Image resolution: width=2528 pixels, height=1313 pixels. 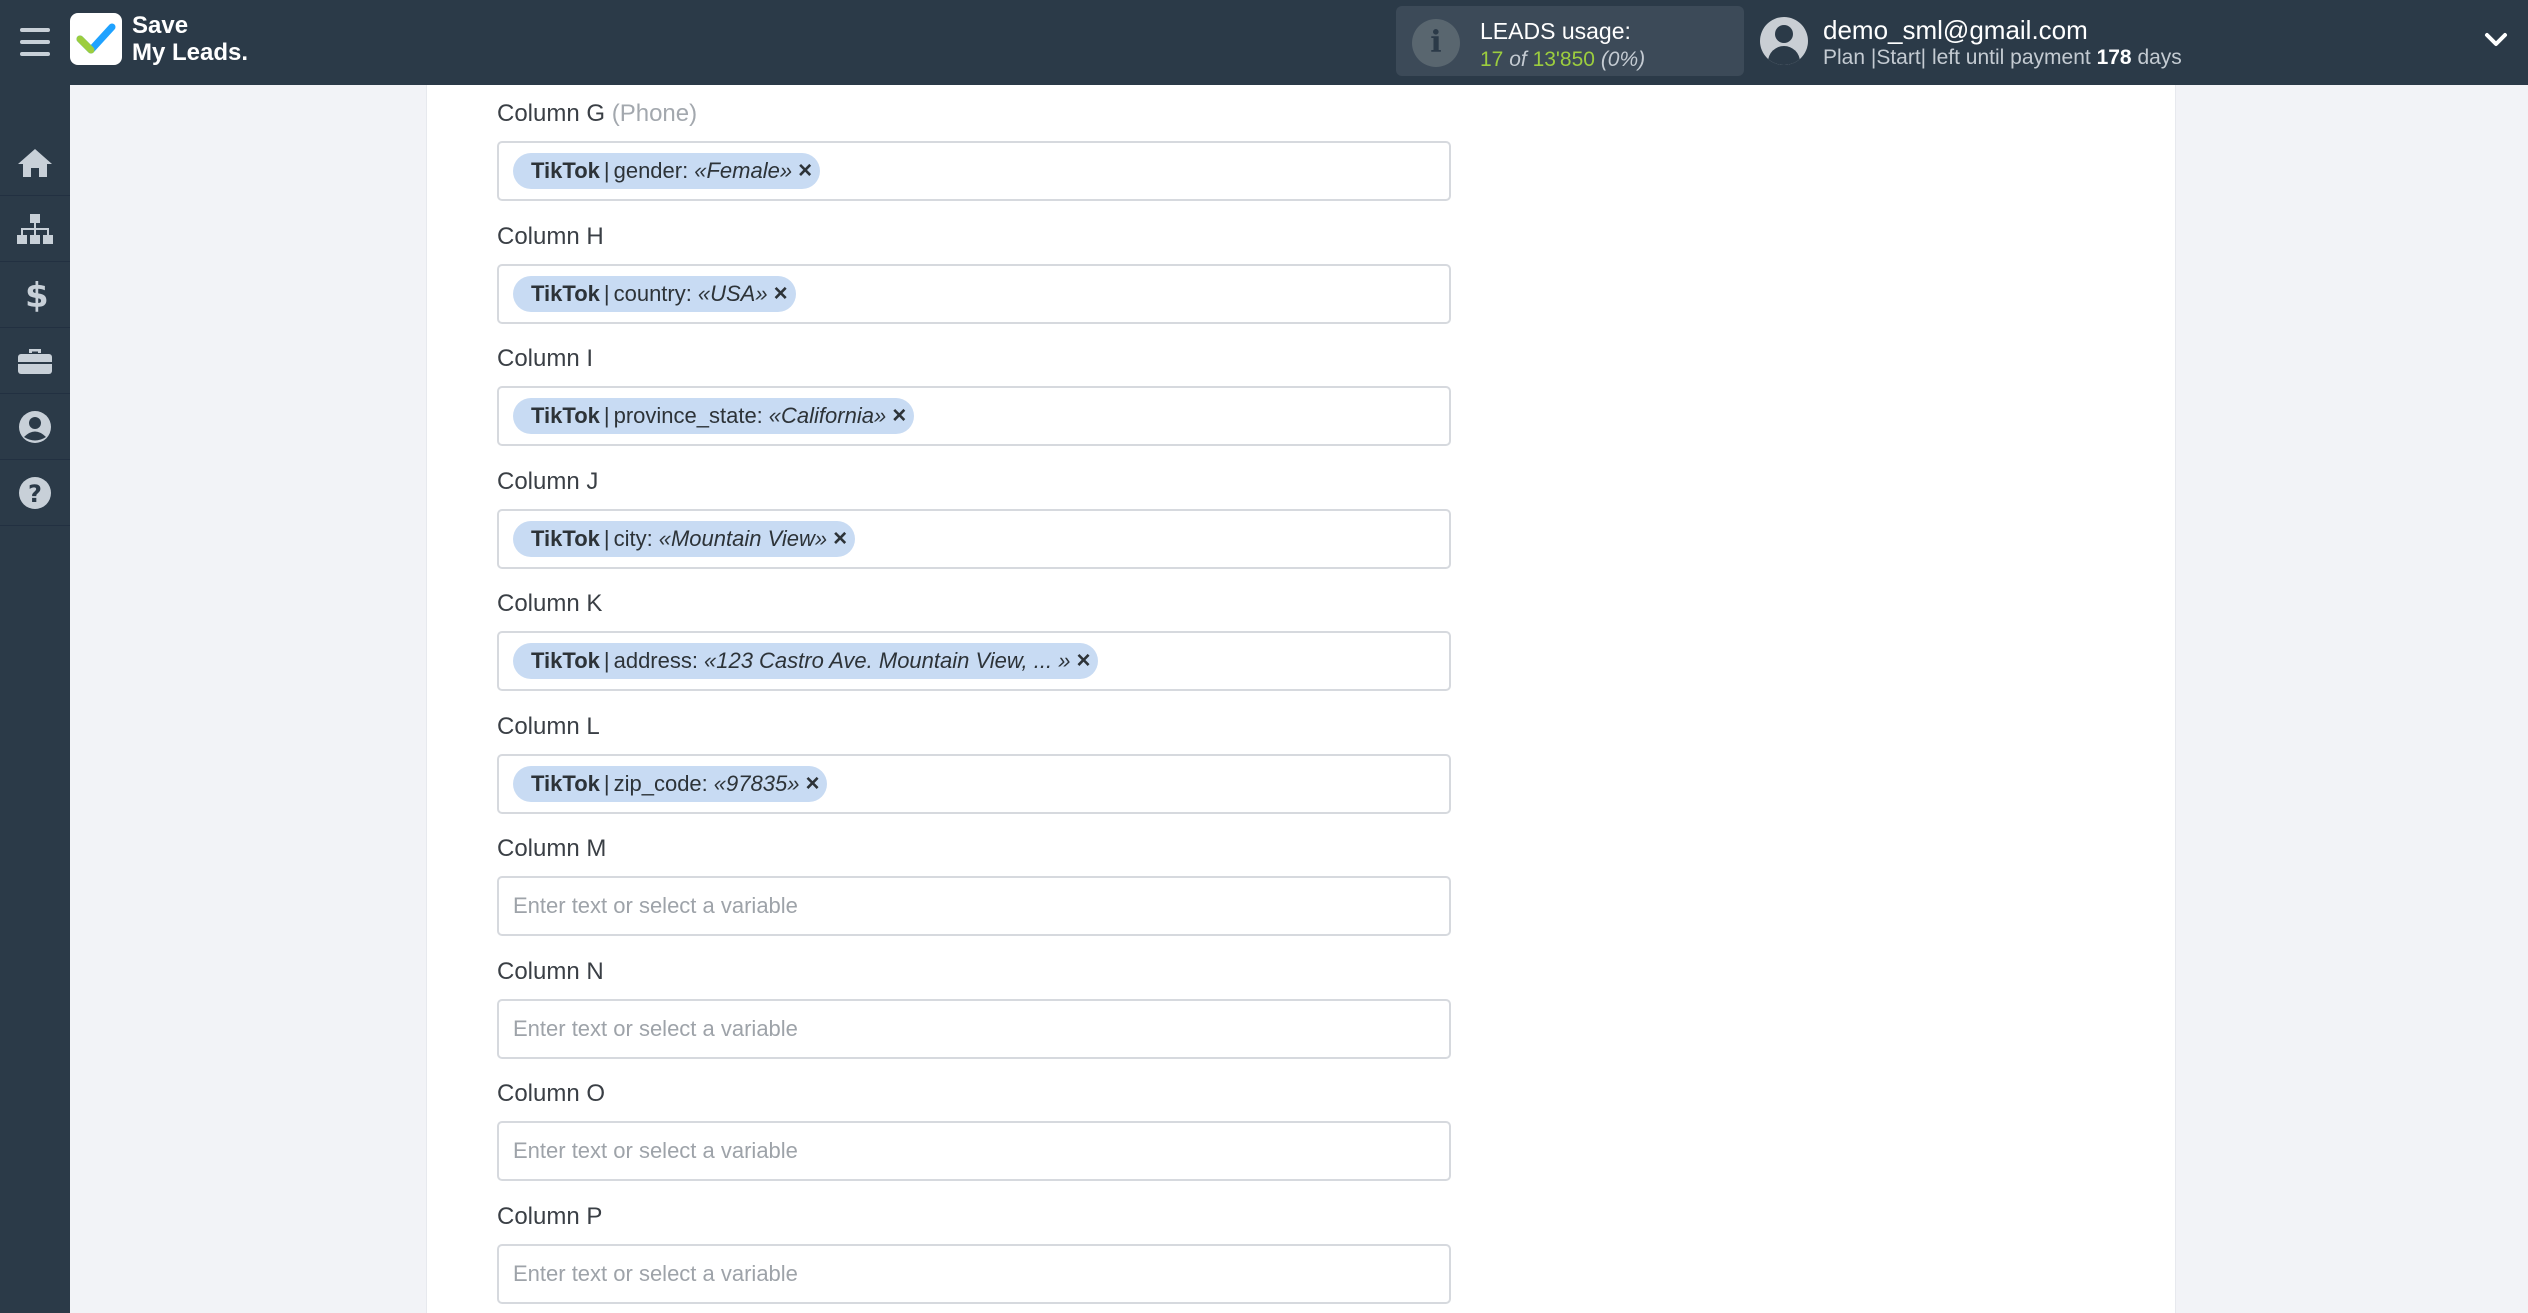 What do you see at coordinates (96, 39) in the screenshot?
I see `logo-icon` at bounding box center [96, 39].